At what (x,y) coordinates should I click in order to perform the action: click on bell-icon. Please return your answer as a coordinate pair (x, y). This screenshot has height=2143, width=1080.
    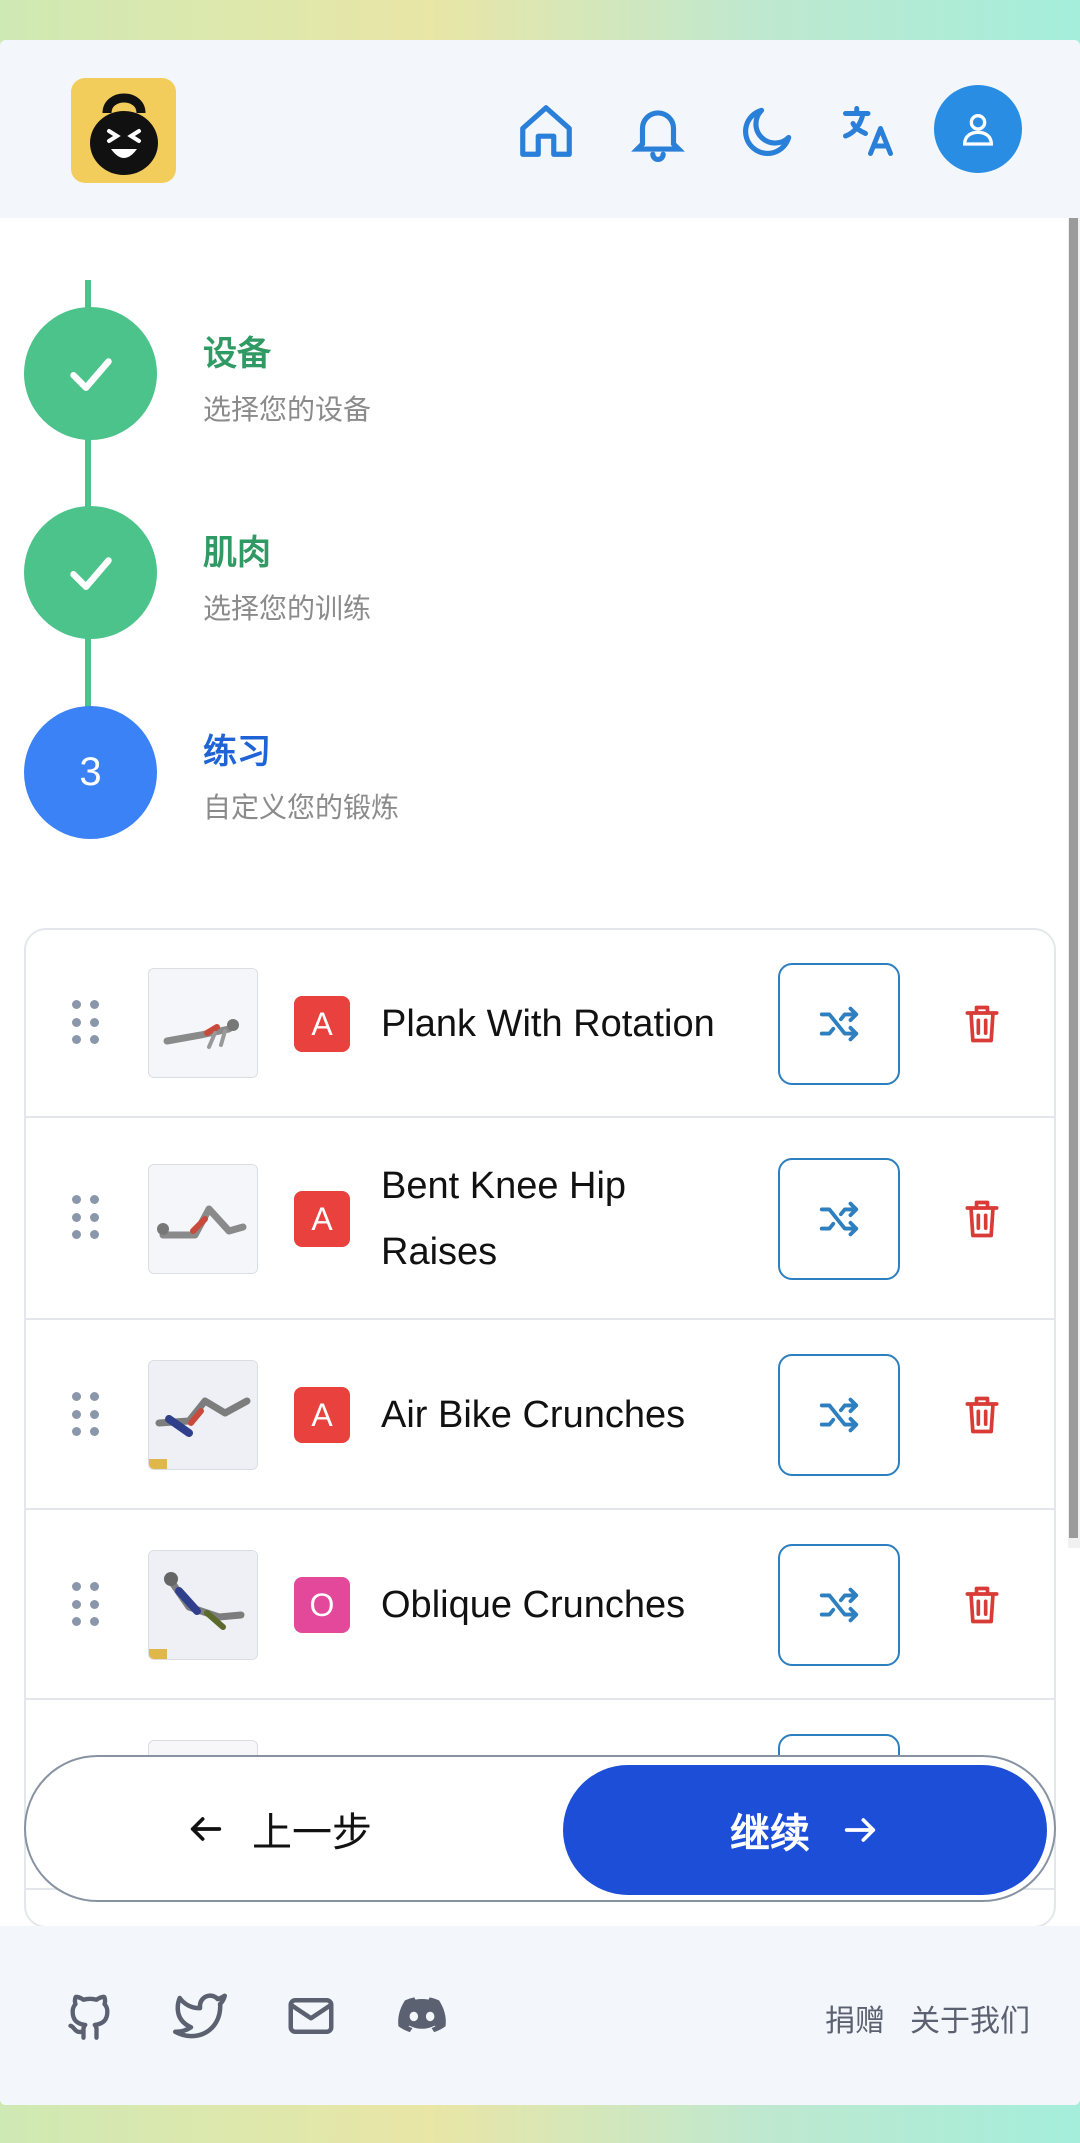
    Looking at the image, I should click on (658, 131).